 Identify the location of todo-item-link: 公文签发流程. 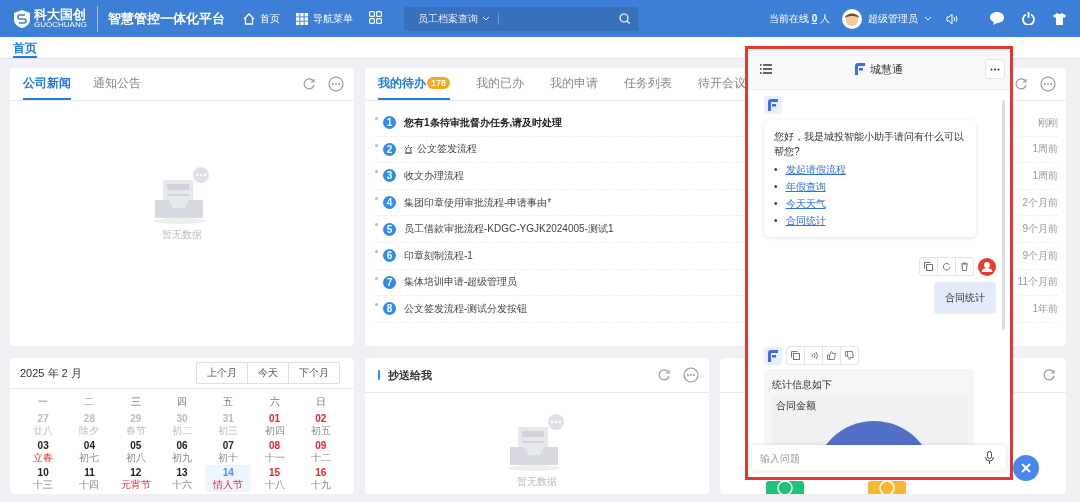
(447, 149).